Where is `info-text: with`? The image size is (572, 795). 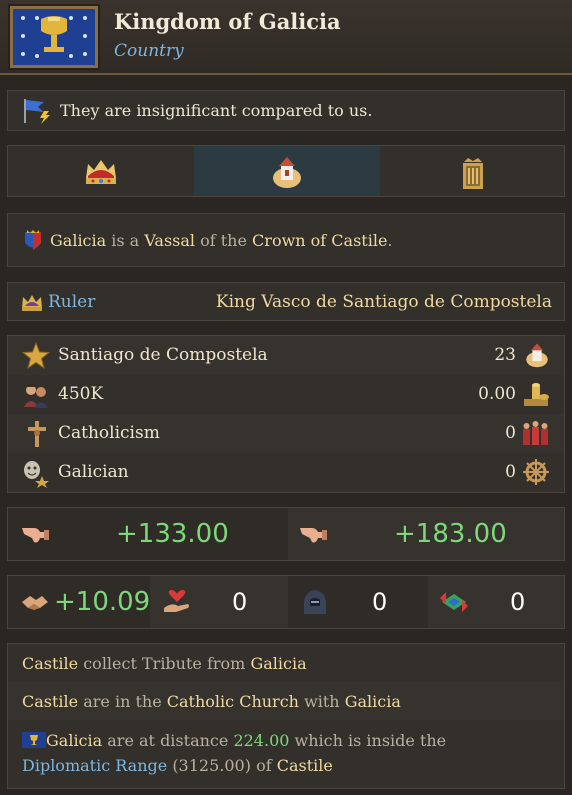
info-text: with is located at coordinates (322, 701).